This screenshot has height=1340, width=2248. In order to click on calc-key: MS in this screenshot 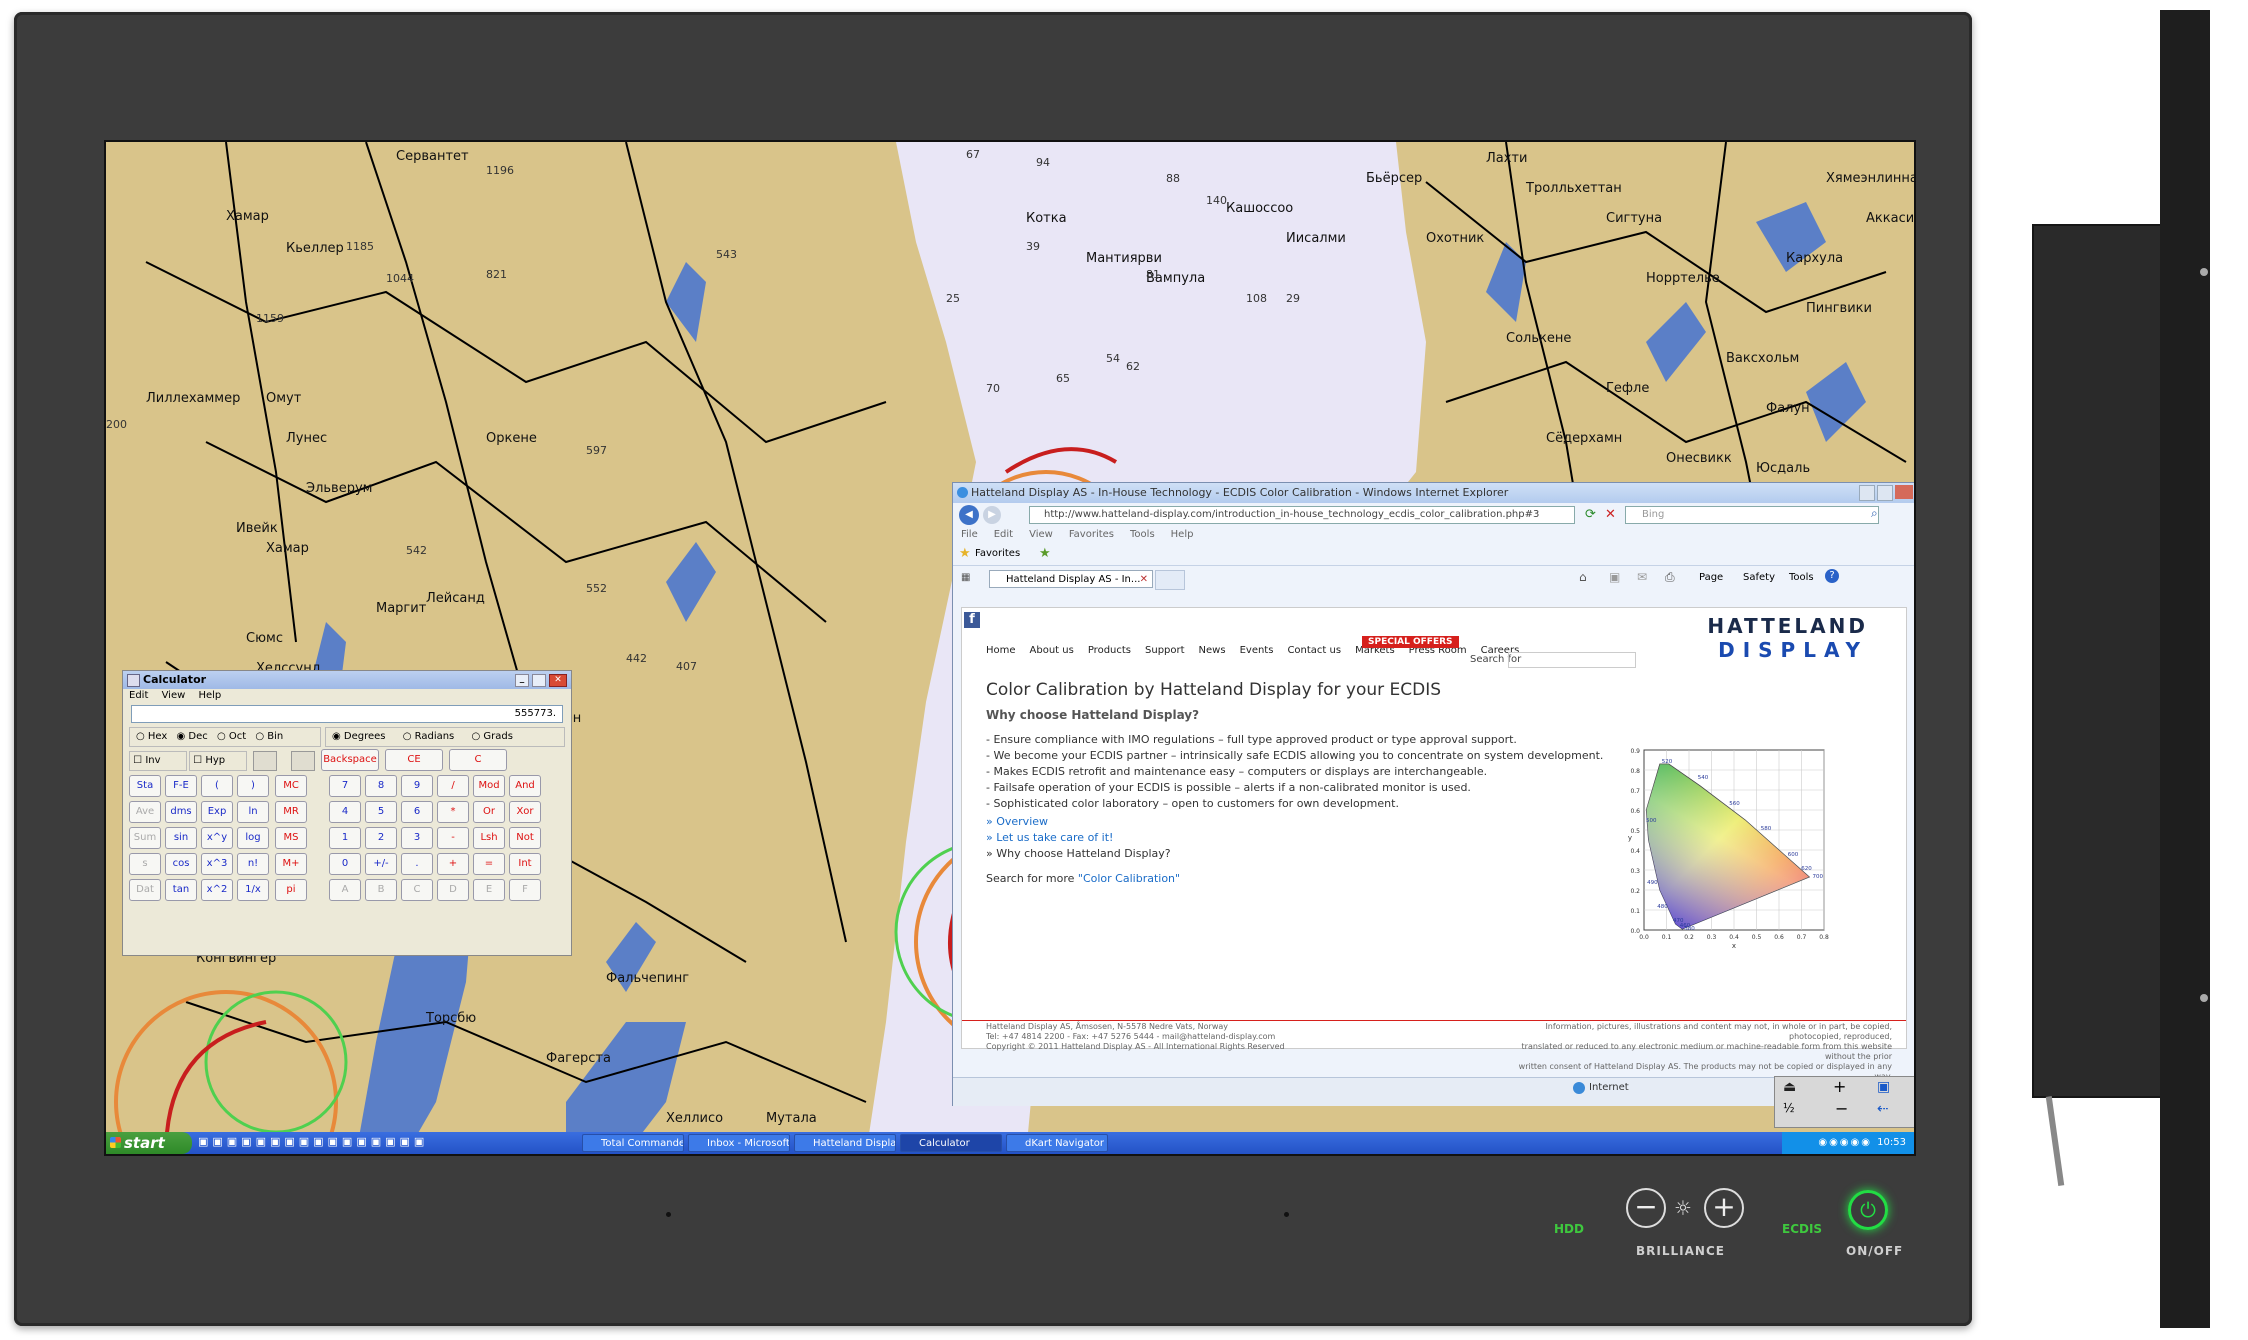, I will do `click(291, 838)`.